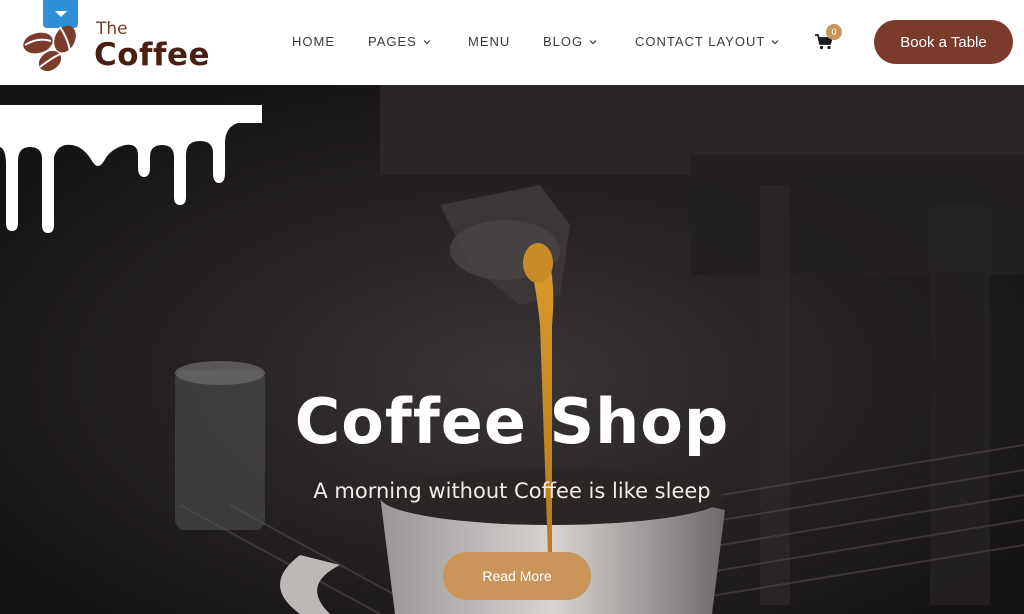  Describe the element at coordinates (517, 576) in the screenshot. I see `read-more-button: Read More` at that location.